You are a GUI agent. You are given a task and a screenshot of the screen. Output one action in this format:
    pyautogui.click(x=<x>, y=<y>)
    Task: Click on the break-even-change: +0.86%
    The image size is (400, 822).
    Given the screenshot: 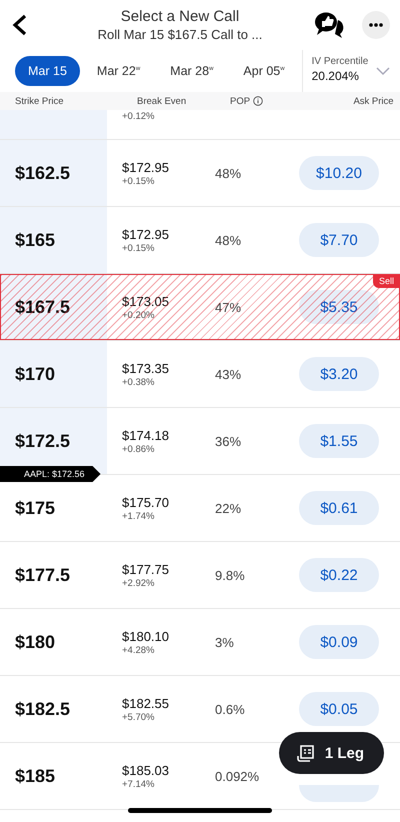 What is the action you would take?
    pyautogui.click(x=139, y=449)
    